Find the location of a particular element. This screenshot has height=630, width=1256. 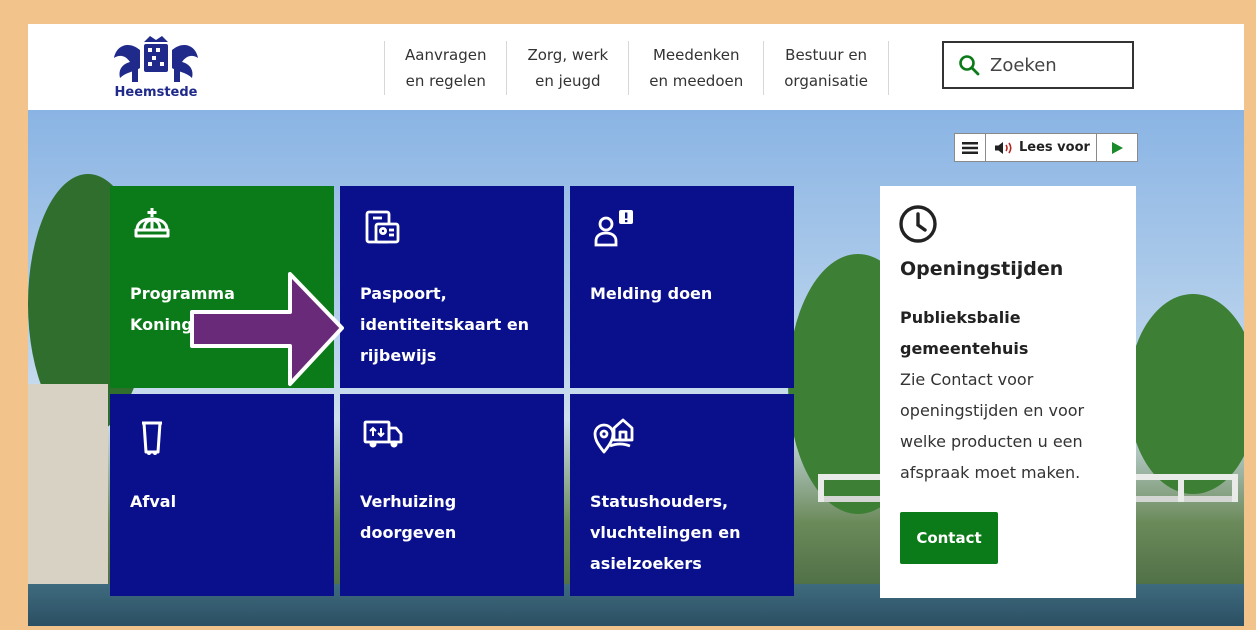

read-aloud-button: Lees voor is located at coordinates (1041, 147).